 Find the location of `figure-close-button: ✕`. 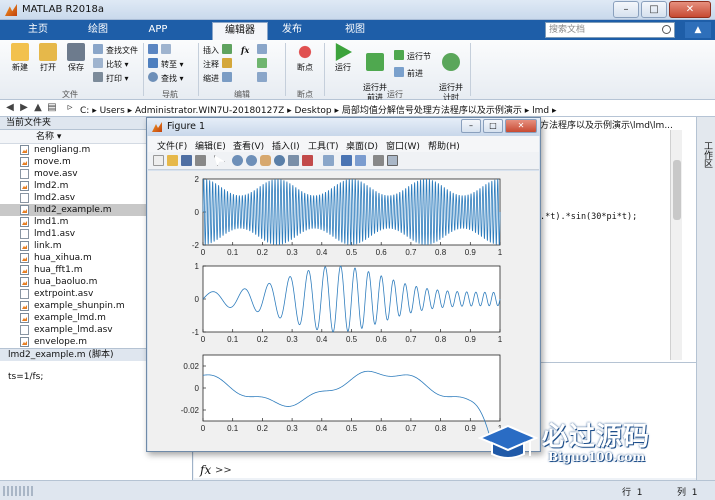

figure-close-button: ✕ is located at coordinates (521, 126).